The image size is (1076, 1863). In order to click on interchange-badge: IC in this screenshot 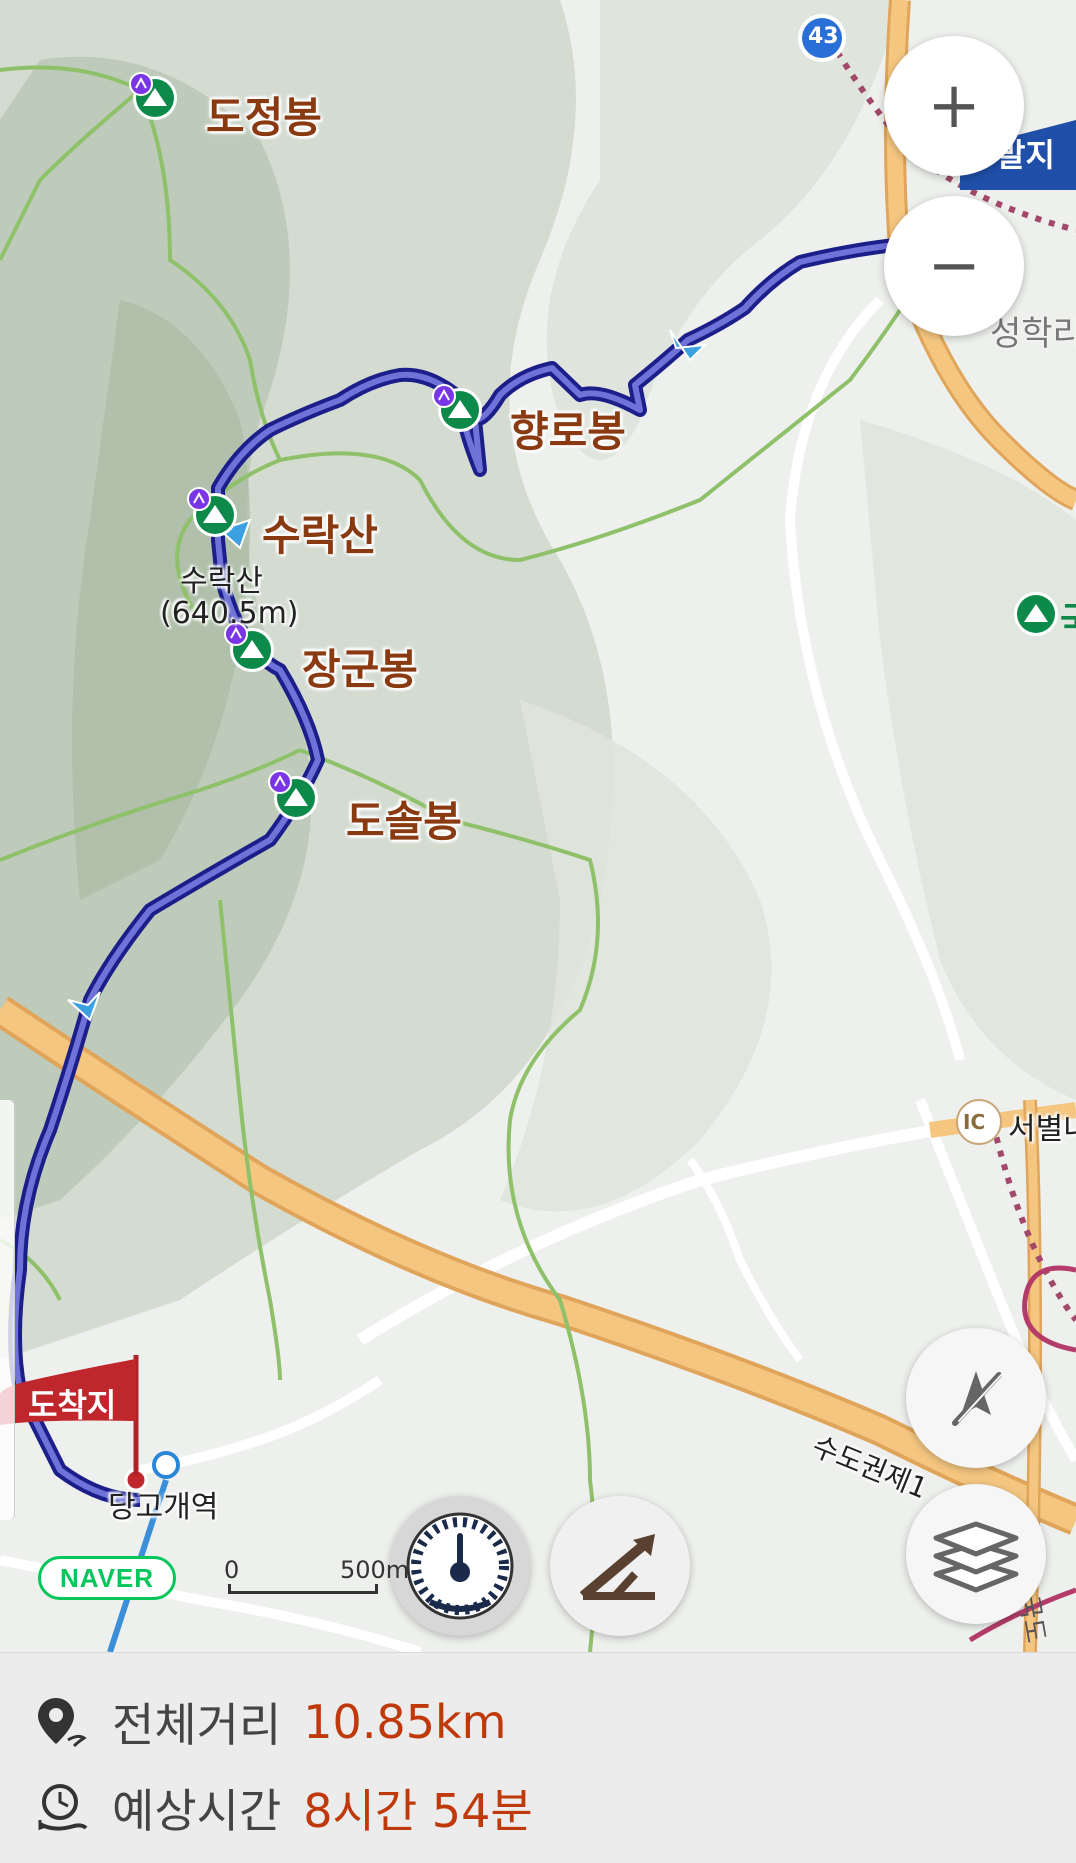, I will do `click(974, 1122)`.